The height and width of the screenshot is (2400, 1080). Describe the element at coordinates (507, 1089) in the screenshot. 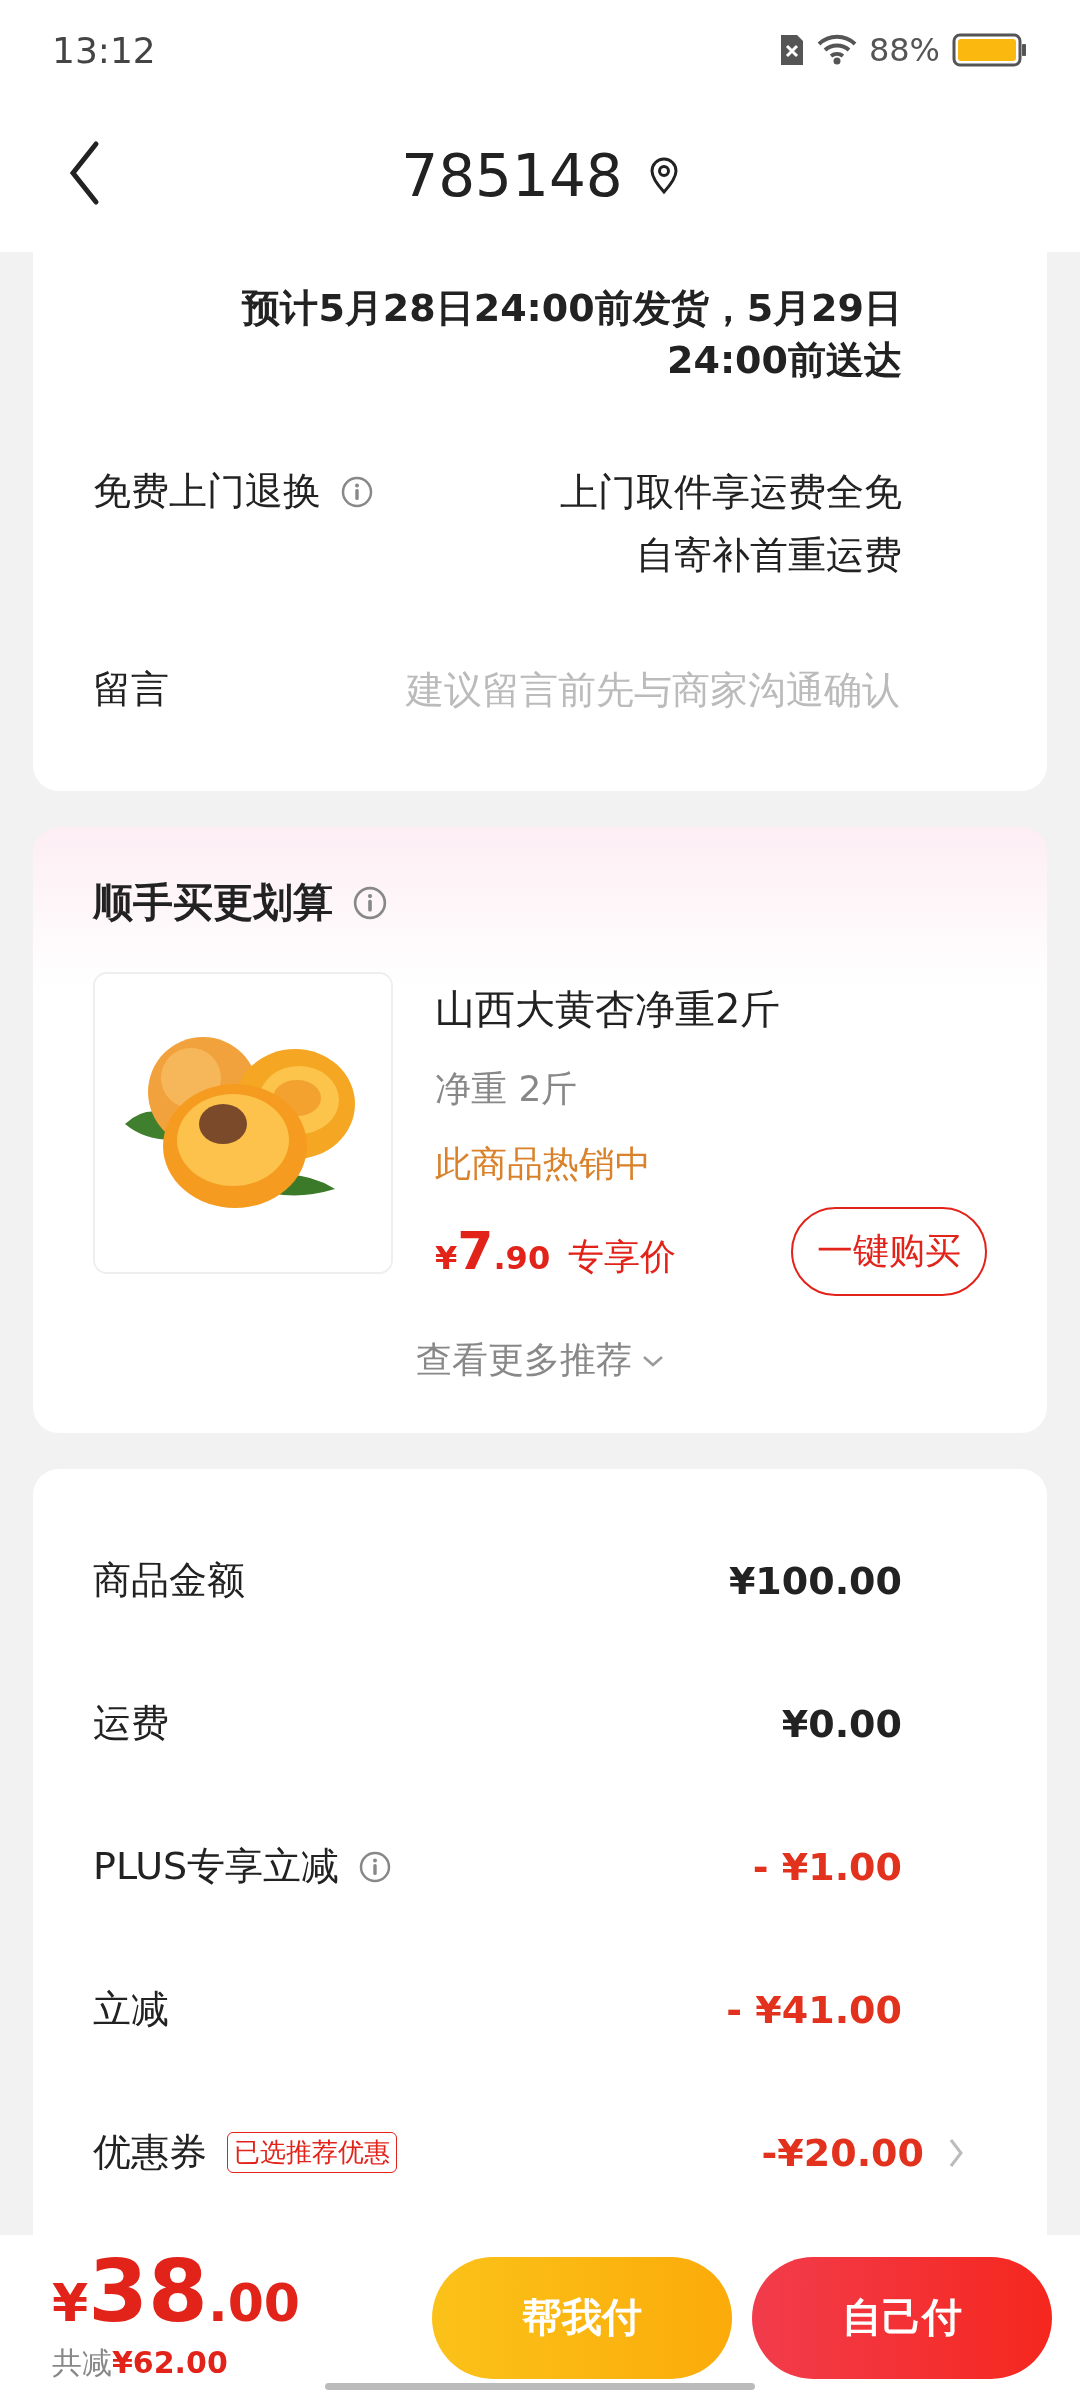

I see `product-spec: 净重 2斤` at that location.